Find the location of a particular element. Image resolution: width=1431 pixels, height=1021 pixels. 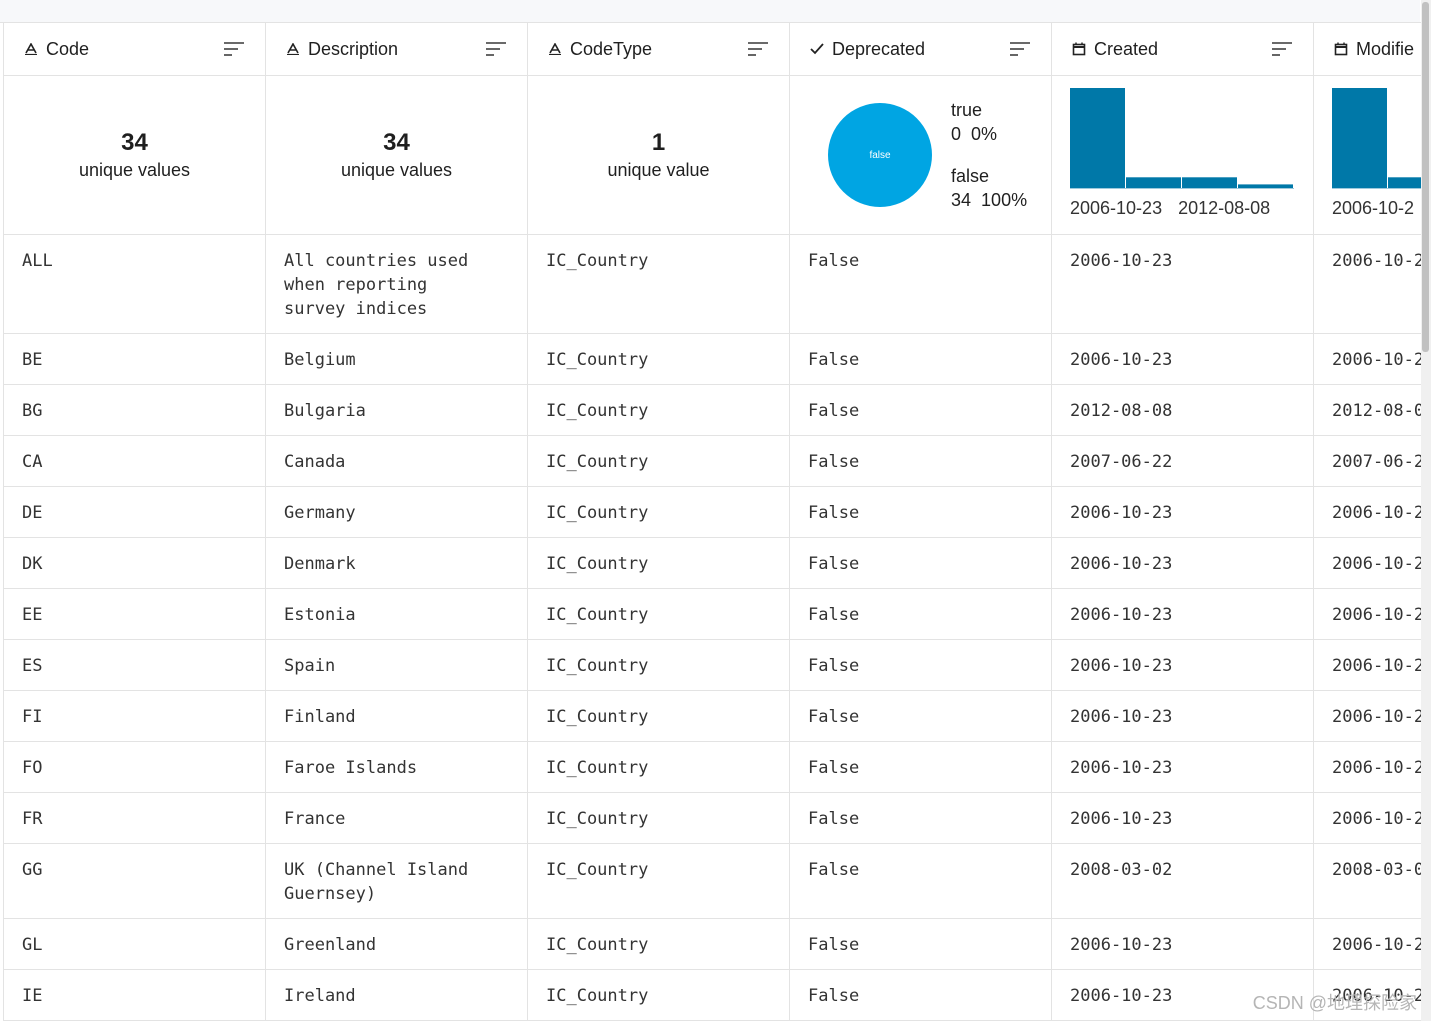

cell-modified: 2012-08-0 is located at coordinates (1367, 410).